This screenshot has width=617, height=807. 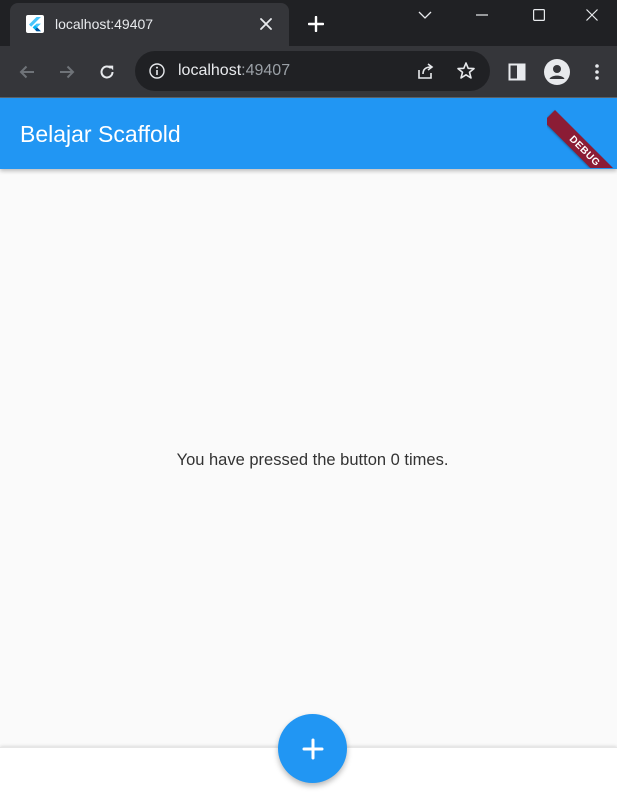 I want to click on reload-button, so click(x=107, y=72).